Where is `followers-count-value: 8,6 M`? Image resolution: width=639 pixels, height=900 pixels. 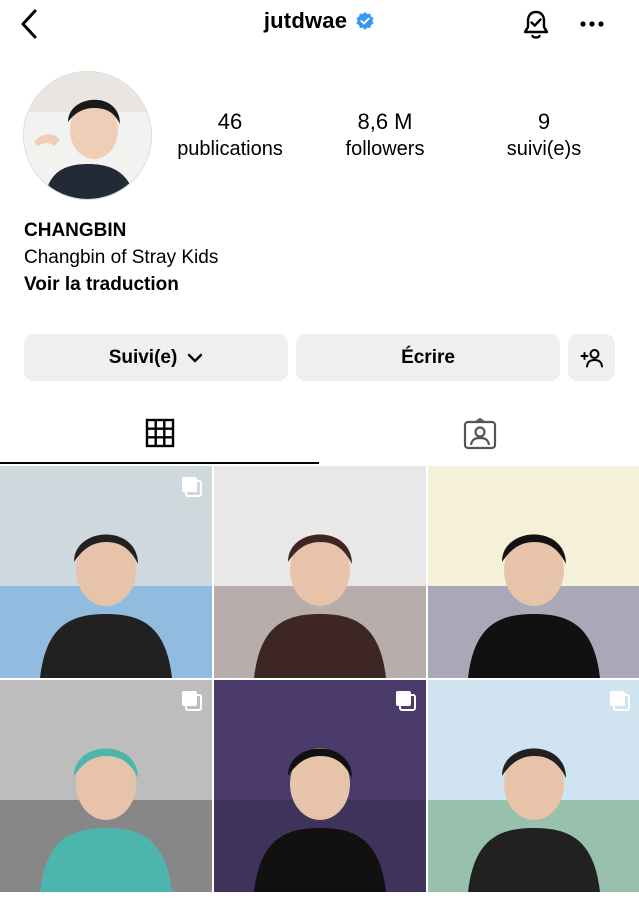
followers-count-value: 8,6 M is located at coordinates (385, 121).